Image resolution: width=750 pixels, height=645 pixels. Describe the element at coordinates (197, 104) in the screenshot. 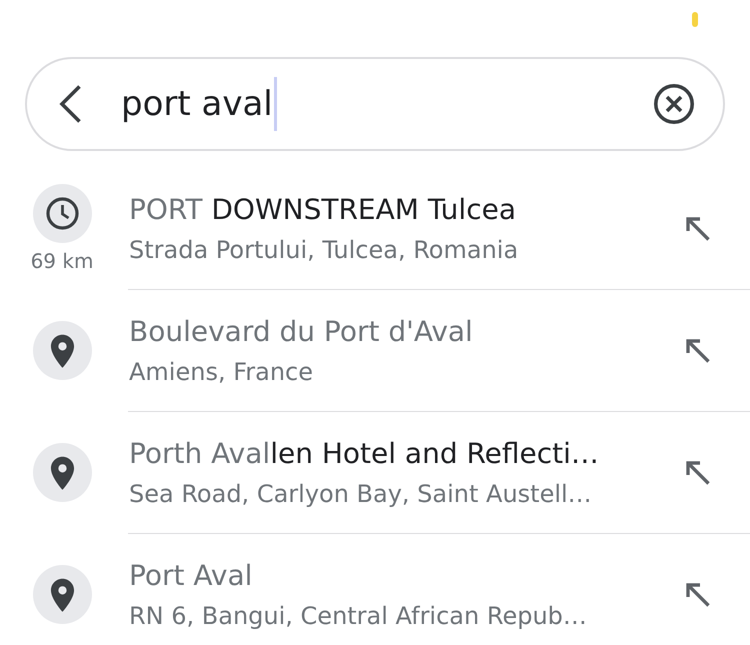

I see `search-query-text: port aval` at that location.